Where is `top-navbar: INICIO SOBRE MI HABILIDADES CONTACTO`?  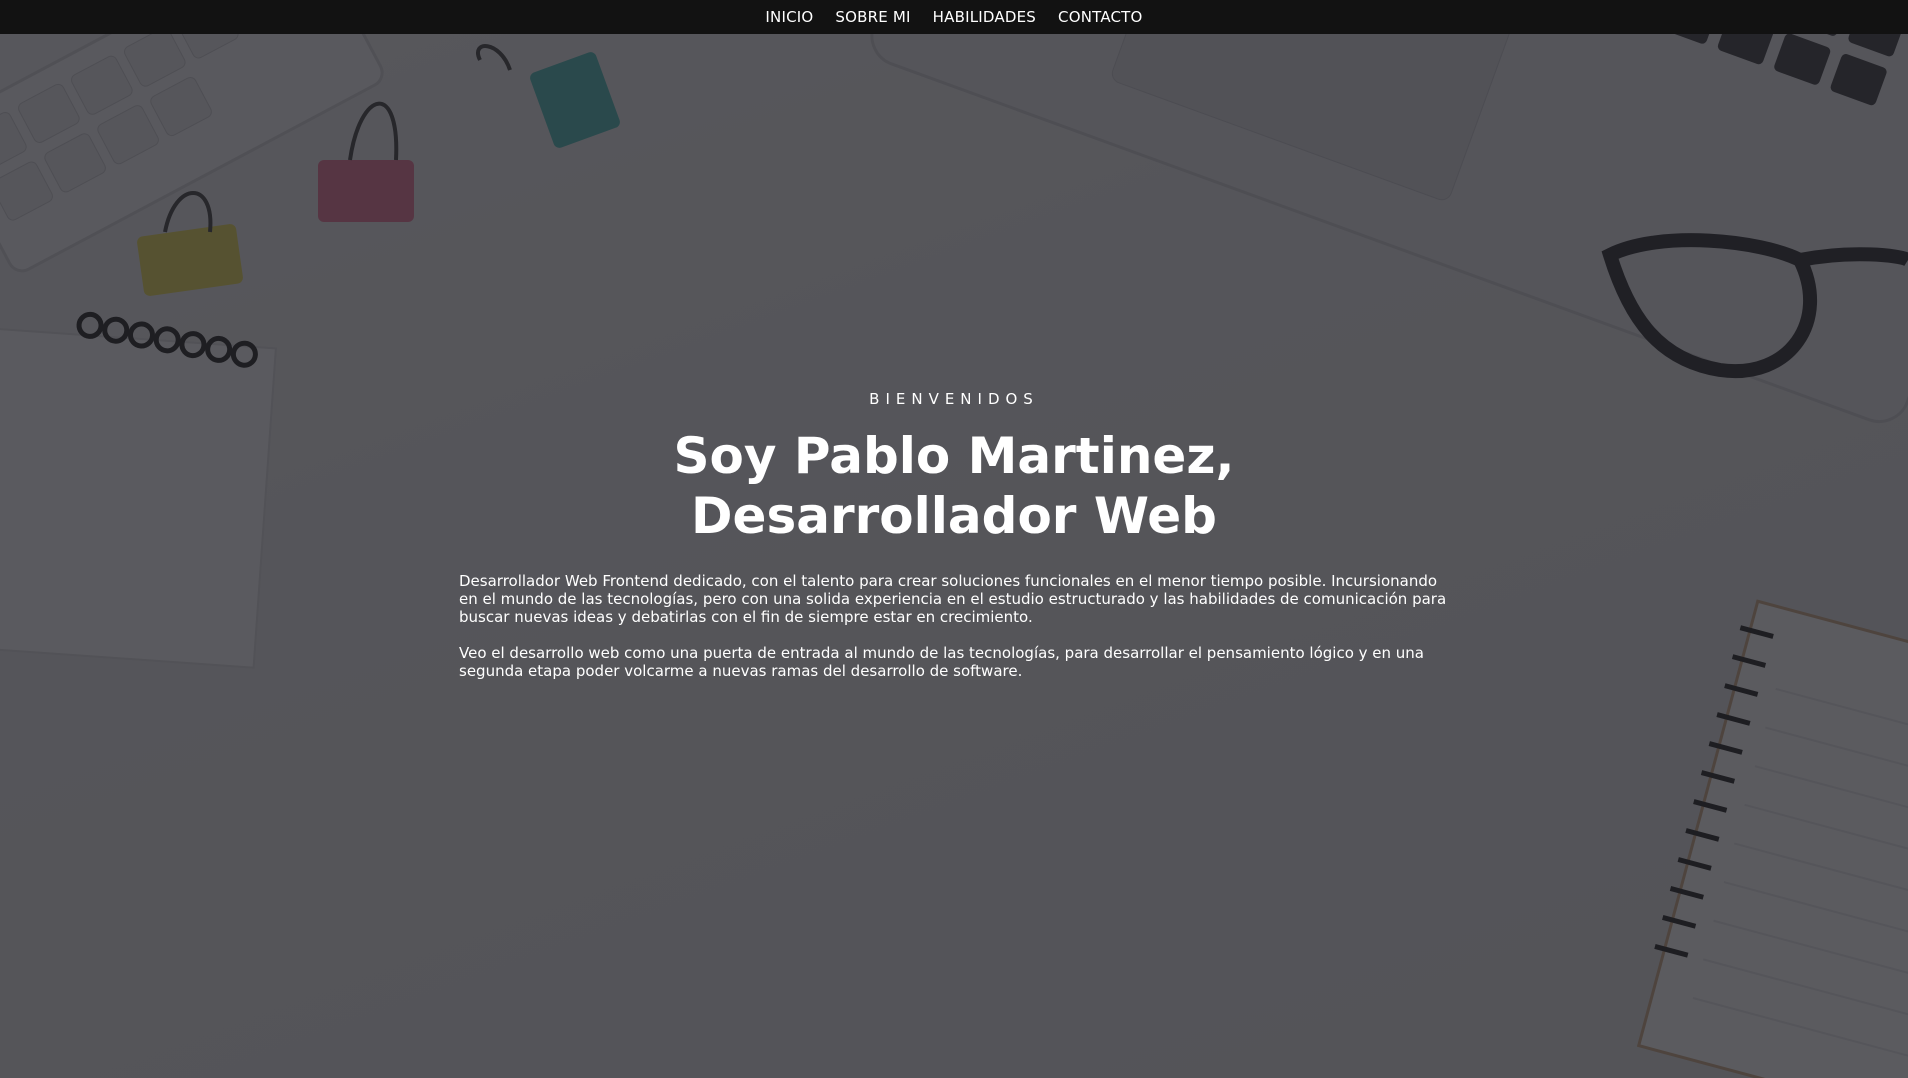
top-navbar: INICIO SOBRE MI HABILIDADES CONTACTO is located at coordinates (954, 17).